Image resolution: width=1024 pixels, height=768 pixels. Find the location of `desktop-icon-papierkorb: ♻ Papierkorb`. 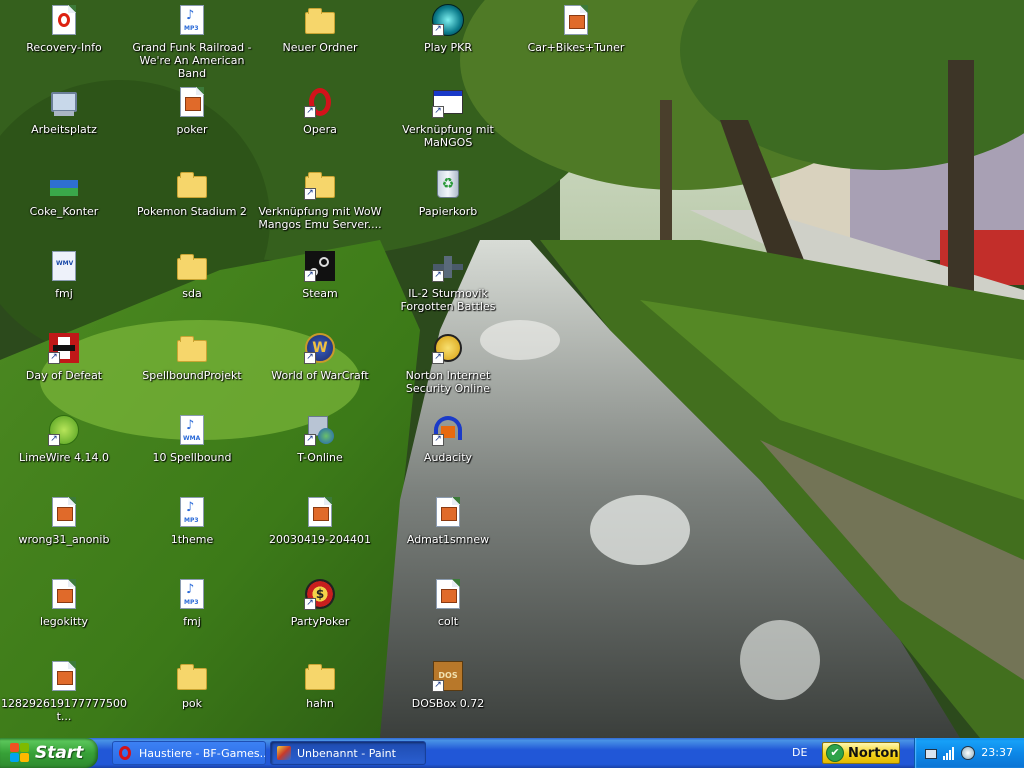

desktop-icon-papierkorb: ♻ Papierkorb is located at coordinates (448, 207).